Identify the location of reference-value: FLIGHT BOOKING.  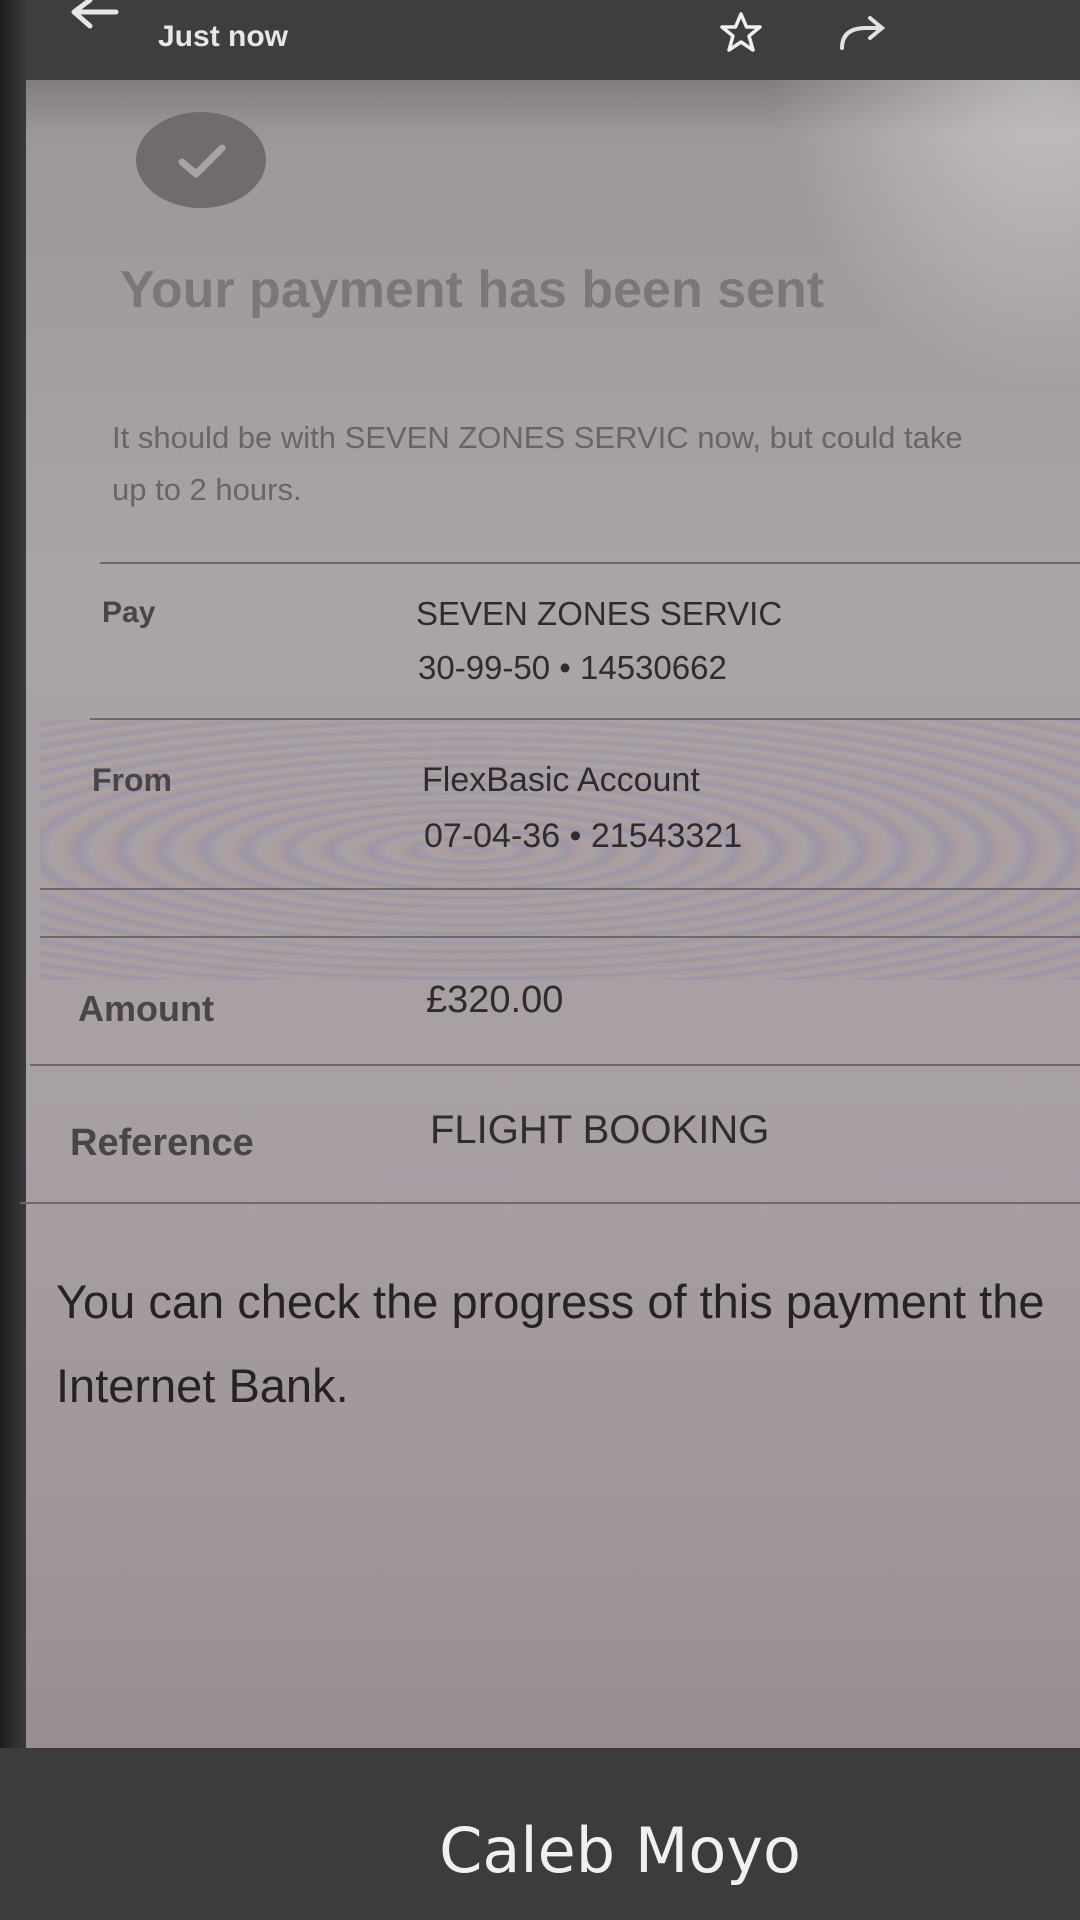
(600, 1130).